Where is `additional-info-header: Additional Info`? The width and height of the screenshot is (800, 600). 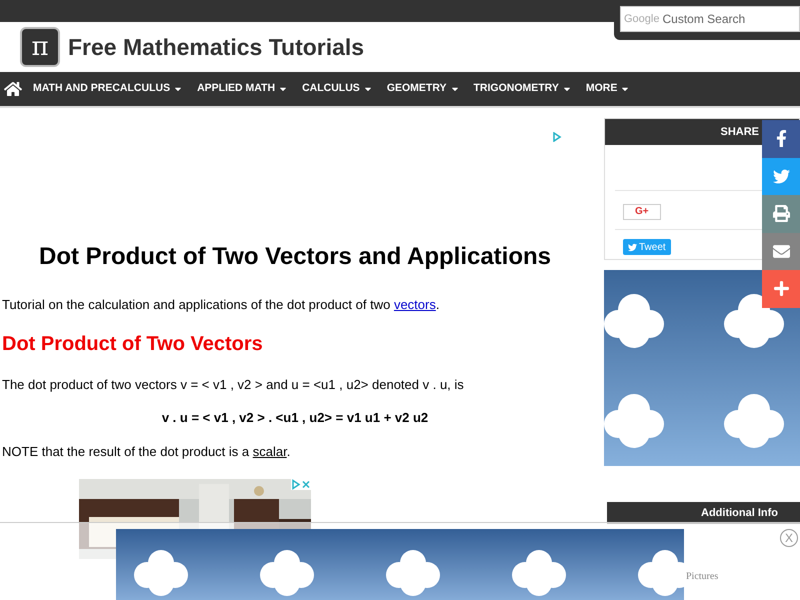
additional-info-header: Additional Info is located at coordinates (703, 513).